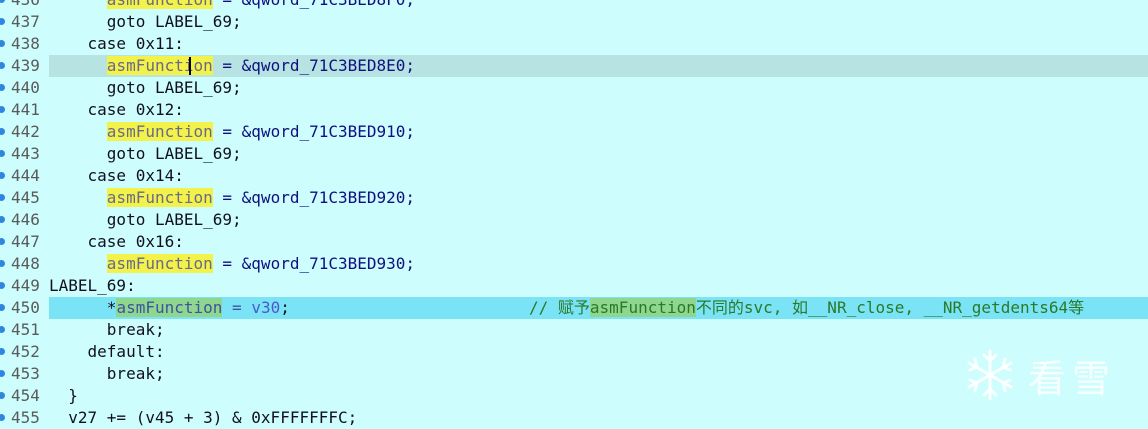 Image resolution: width=1148 pixels, height=429 pixels. I want to click on code-line: 437 goto LABEL_69;, so click(574, 22).